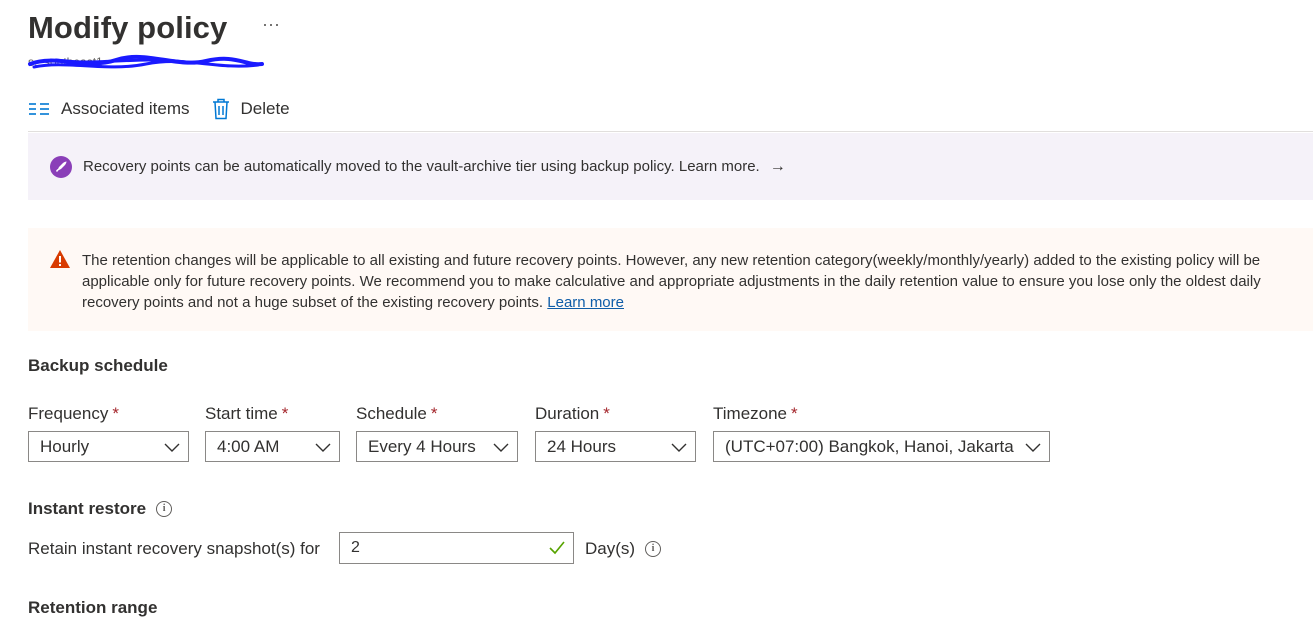 The width and height of the screenshot is (1313, 618). What do you see at coordinates (581, 446) in the screenshot?
I see `duration-value: 24 Hours` at bounding box center [581, 446].